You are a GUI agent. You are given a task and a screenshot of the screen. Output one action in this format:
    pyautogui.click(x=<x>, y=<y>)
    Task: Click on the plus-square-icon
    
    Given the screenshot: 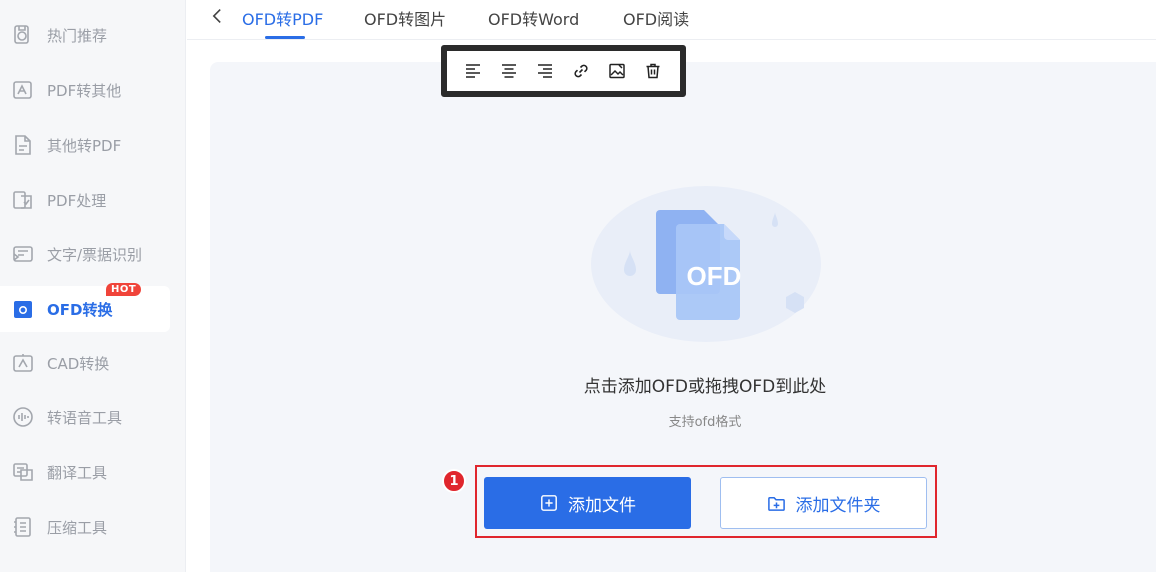 What is the action you would take?
    pyautogui.click(x=549, y=503)
    